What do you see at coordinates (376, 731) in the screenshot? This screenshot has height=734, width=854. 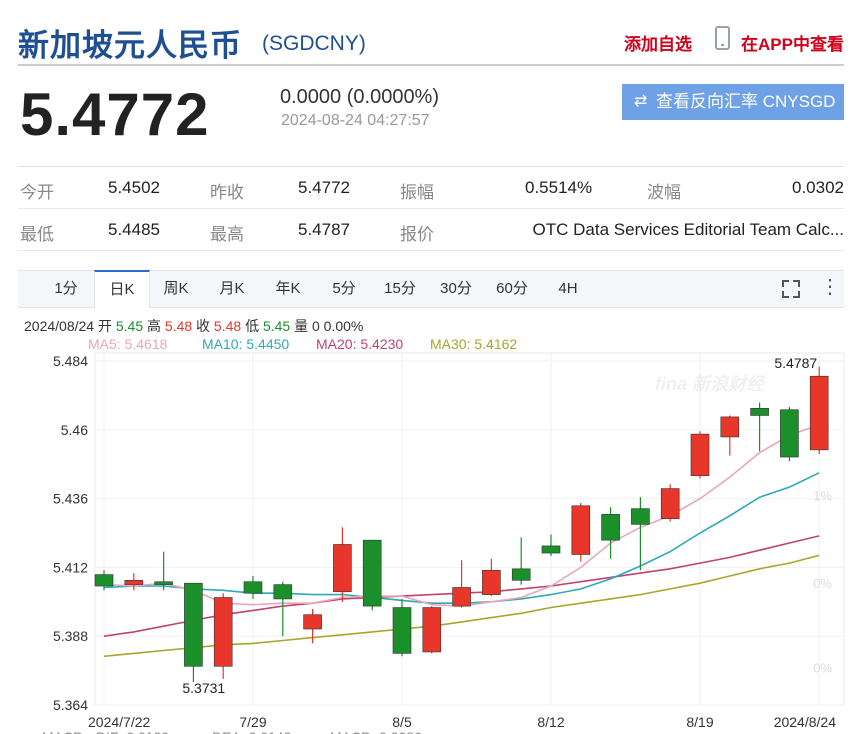 I see `macd-footer-label: MACD: 0.0086` at bounding box center [376, 731].